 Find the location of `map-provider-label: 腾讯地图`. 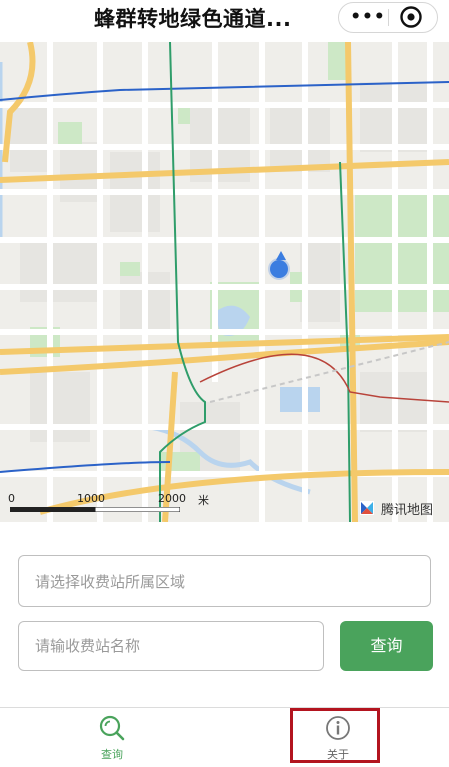

map-provider-label: 腾讯地图 is located at coordinates (407, 510).